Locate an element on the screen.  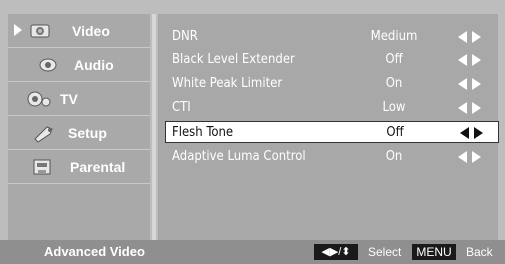
setting-name: DNR is located at coordinates (185, 36).